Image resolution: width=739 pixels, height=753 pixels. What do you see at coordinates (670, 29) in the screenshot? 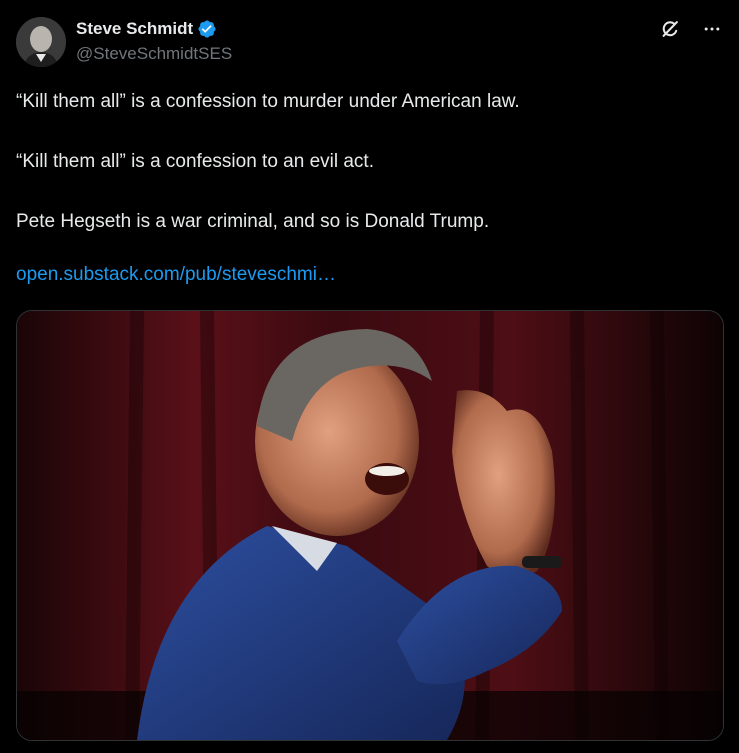
I see `grok-icon` at bounding box center [670, 29].